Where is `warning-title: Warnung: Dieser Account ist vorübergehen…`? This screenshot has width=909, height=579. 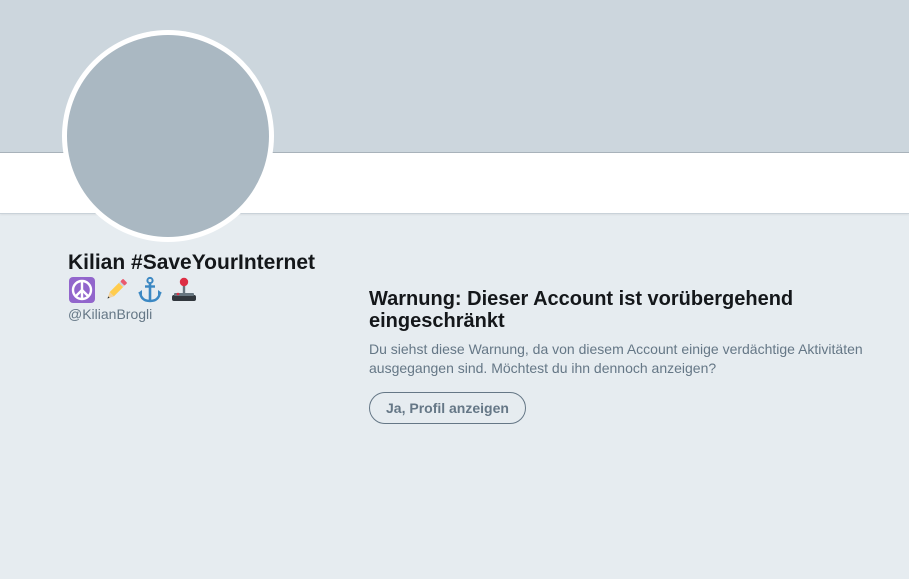
warning-title: Warnung: Dieser Account ist vorübergehen… is located at coordinates (581, 310).